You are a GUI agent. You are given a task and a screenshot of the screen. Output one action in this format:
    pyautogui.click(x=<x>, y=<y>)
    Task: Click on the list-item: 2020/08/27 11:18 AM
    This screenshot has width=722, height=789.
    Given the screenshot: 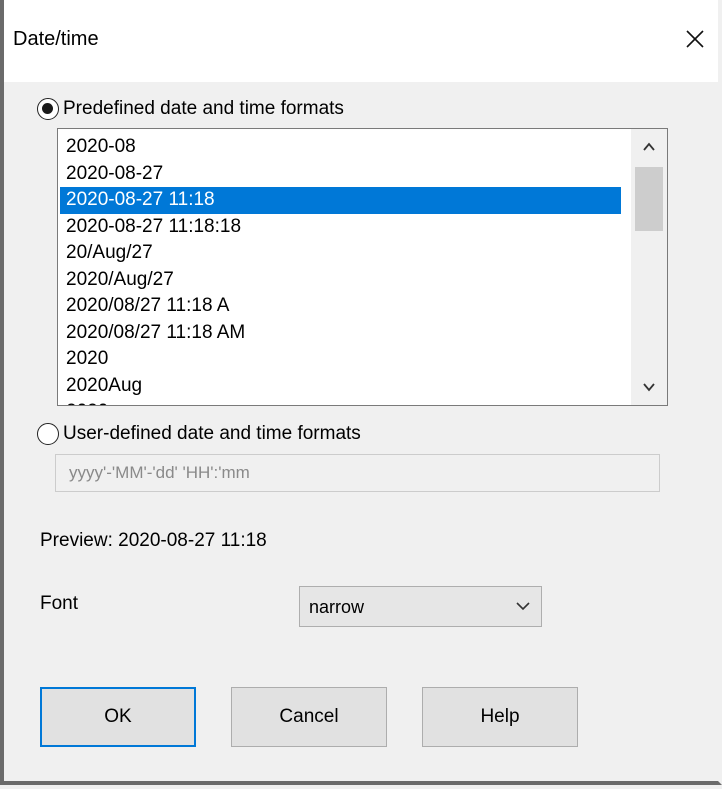 What is the action you would take?
    pyautogui.click(x=340, y=333)
    